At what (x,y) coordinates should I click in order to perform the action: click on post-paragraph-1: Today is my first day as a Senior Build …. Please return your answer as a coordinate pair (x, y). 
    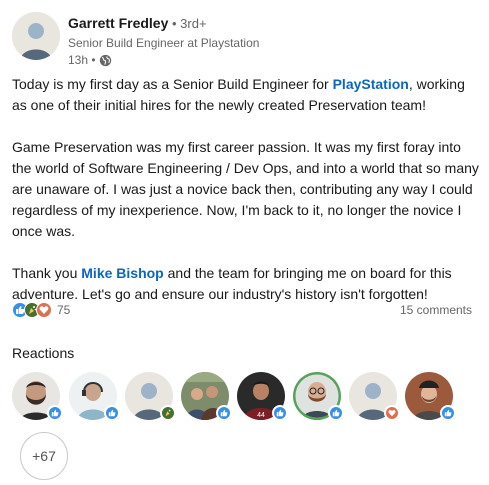
    Looking at the image, I should click on (246, 95).